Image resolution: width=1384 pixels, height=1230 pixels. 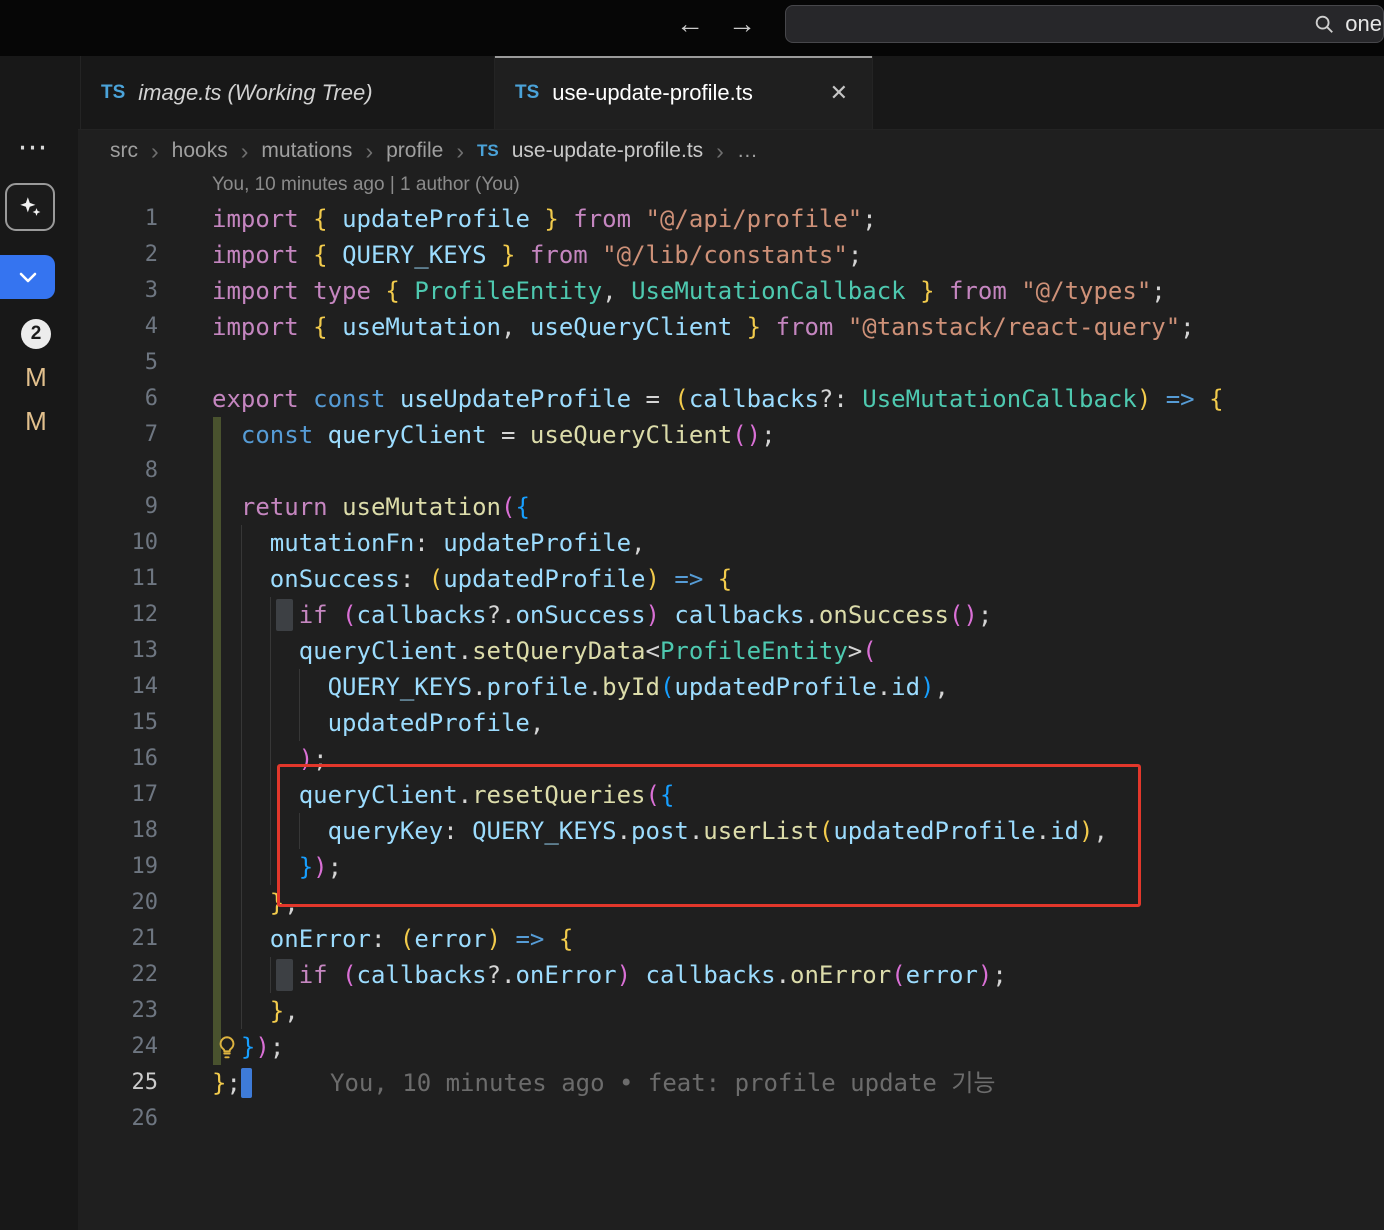 I want to click on code-text: );, so click(x=313, y=759).